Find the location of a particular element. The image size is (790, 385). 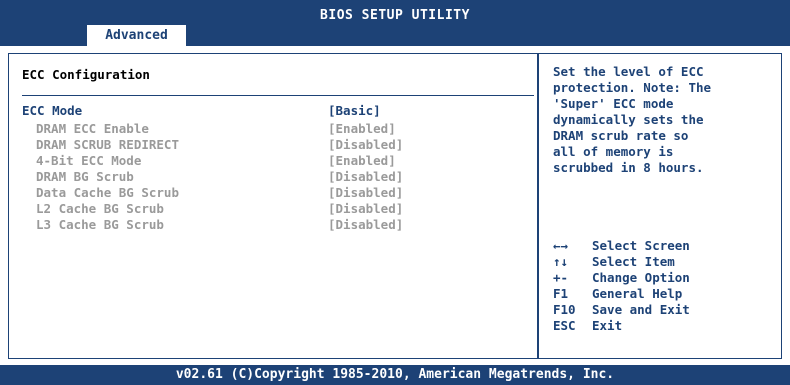

setting-dram-ecc-enable: DRAM ECC Enable [Enabled] is located at coordinates (272, 129).